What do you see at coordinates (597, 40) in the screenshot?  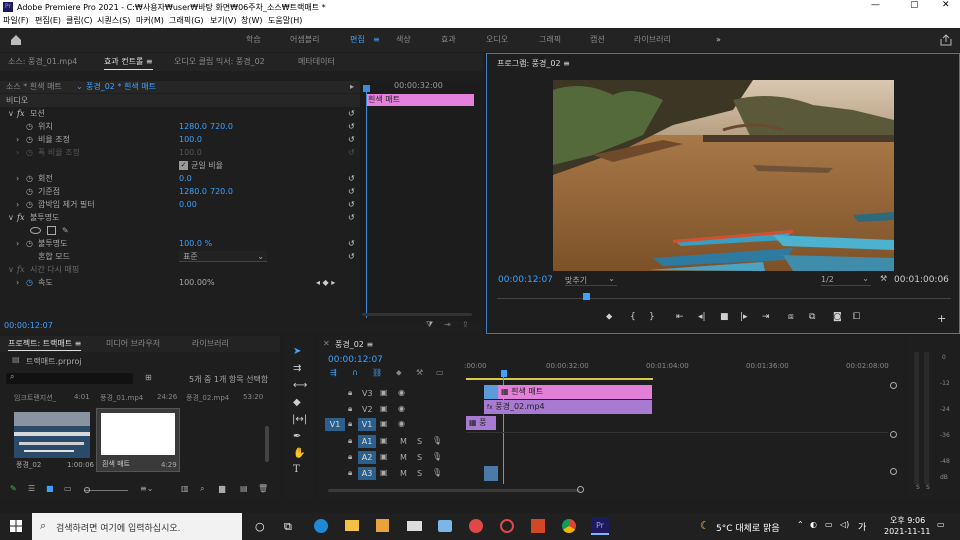 I see `workspace-captions: 캡션` at bounding box center [597, 40].